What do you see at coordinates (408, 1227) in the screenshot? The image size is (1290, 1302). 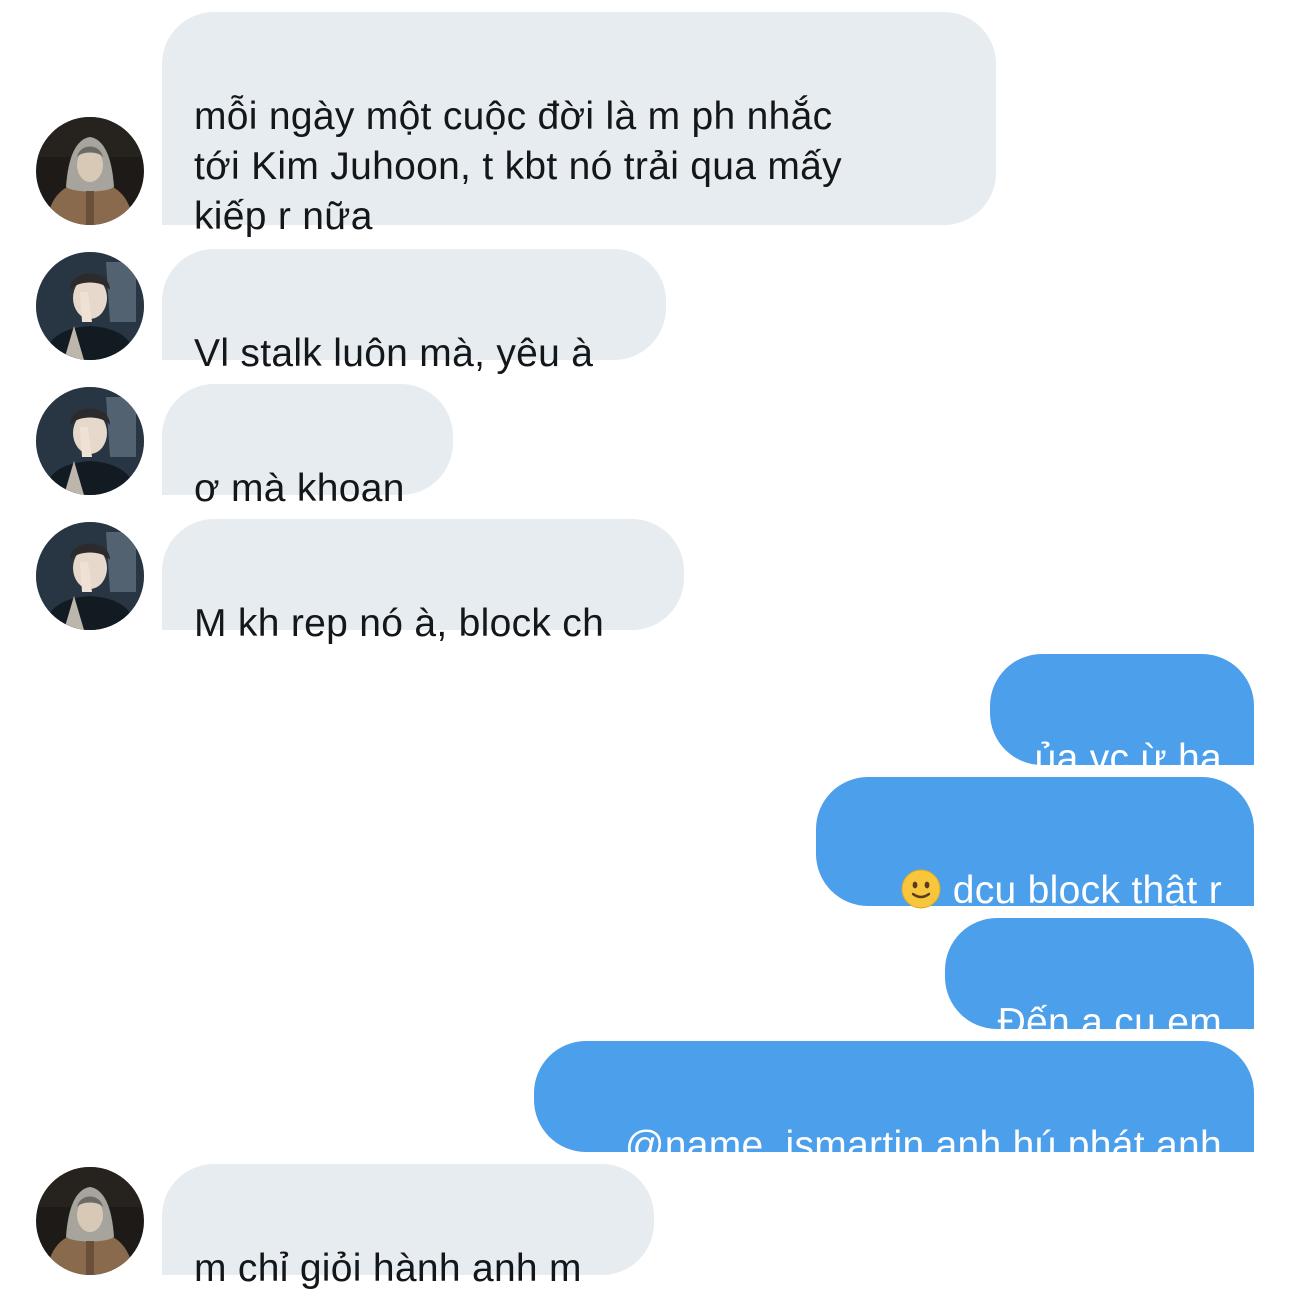 I see `message-bubble: m chỉ giỏi hành anh m` at bounding box center [408, 1227].